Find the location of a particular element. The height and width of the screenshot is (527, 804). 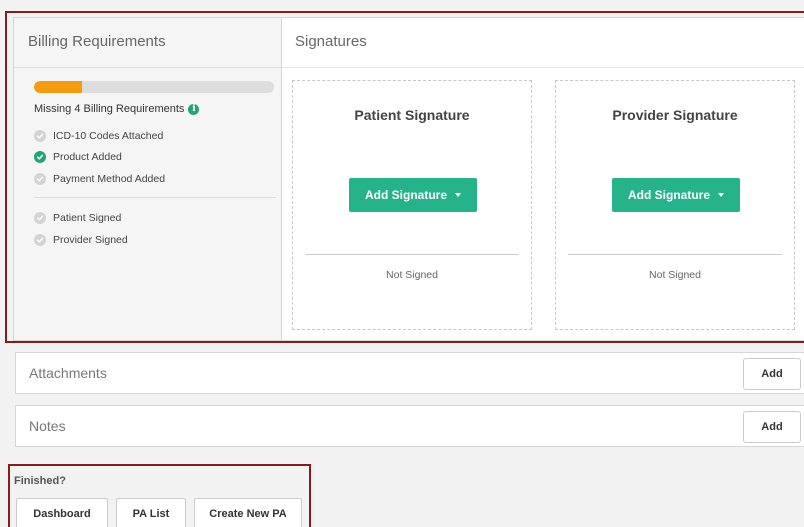

add-note-button: Add is located at coordinates (772, 427).